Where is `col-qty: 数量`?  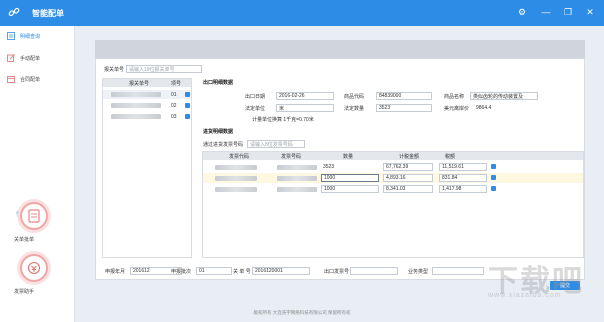 col-qty: 数量 is located at coordinates (348, 156).